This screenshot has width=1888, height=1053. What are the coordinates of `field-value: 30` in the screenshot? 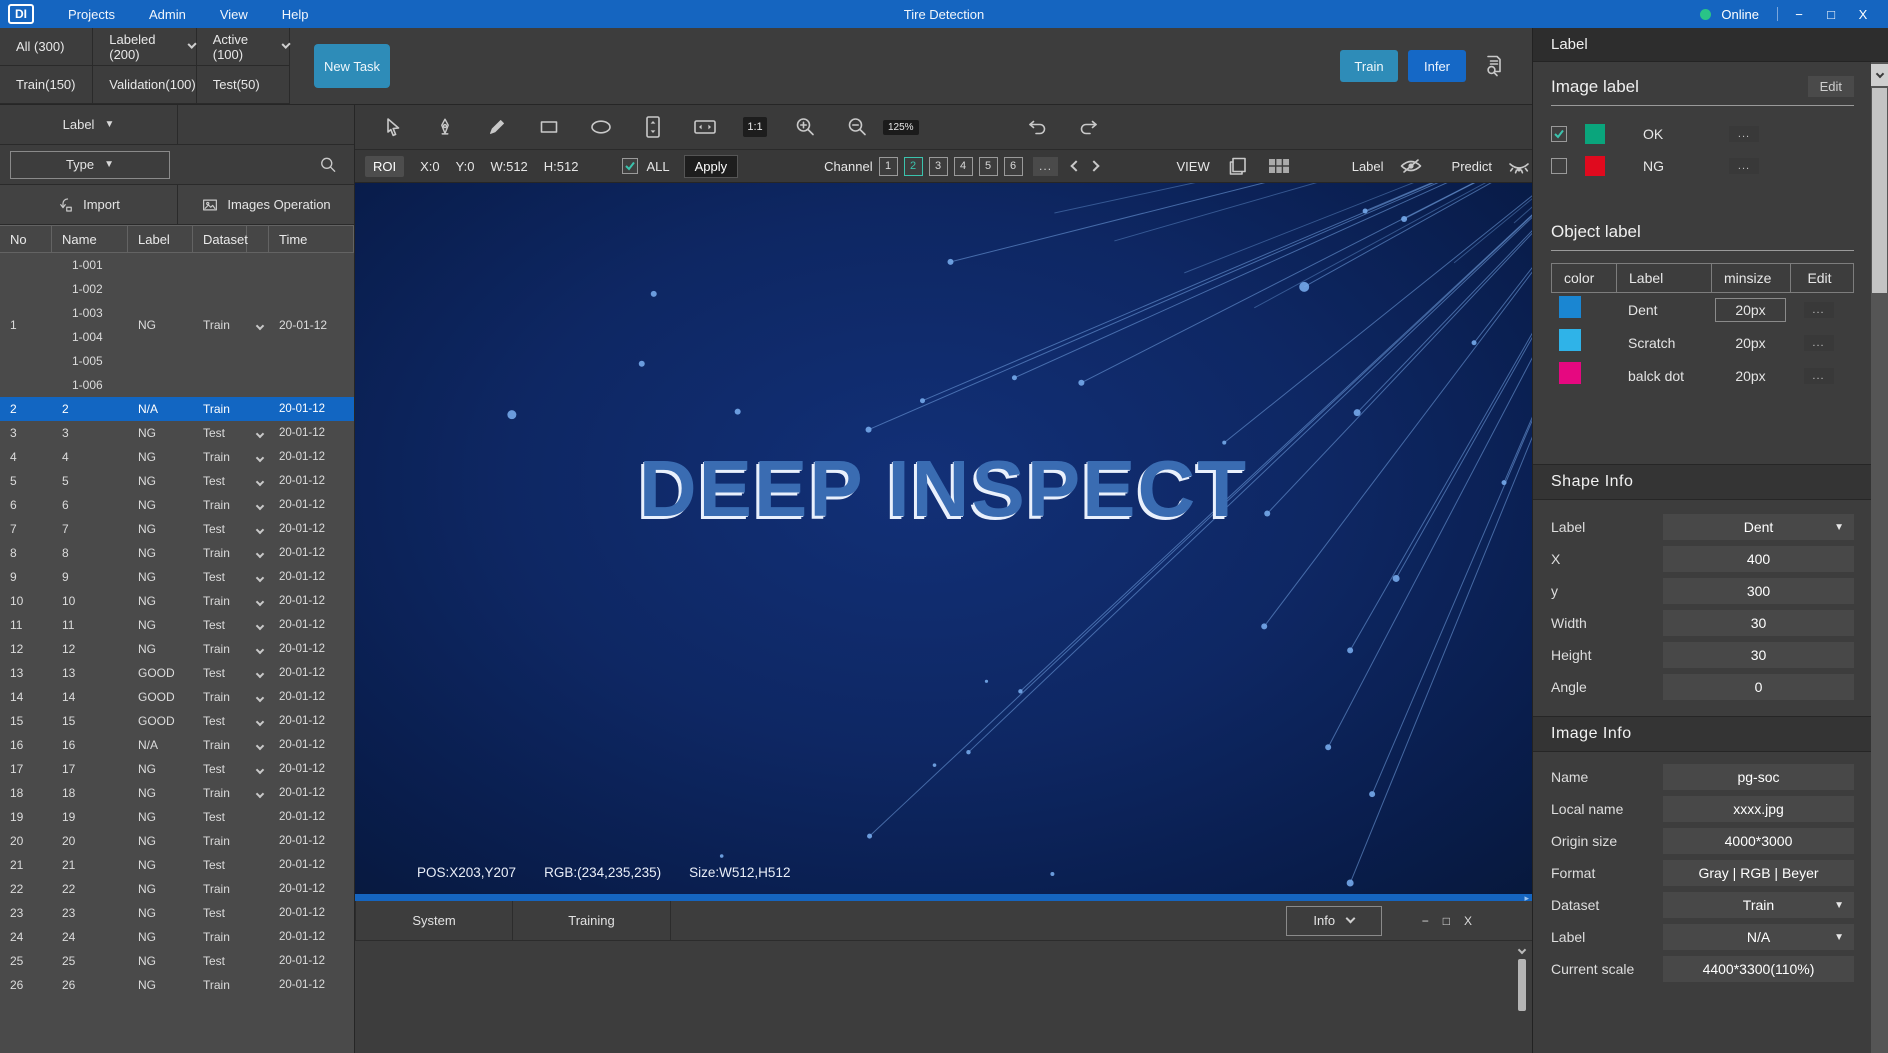 It's located at (1758, 655).